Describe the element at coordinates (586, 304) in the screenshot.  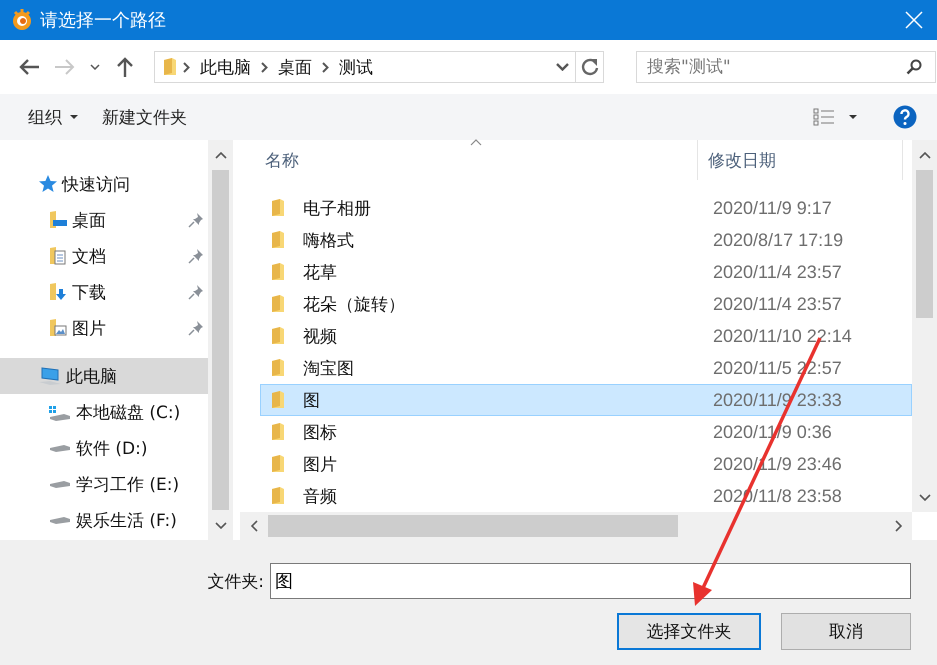
I see `file-row: 花朵（旋转） 2020/11/4 23:57` at that location.